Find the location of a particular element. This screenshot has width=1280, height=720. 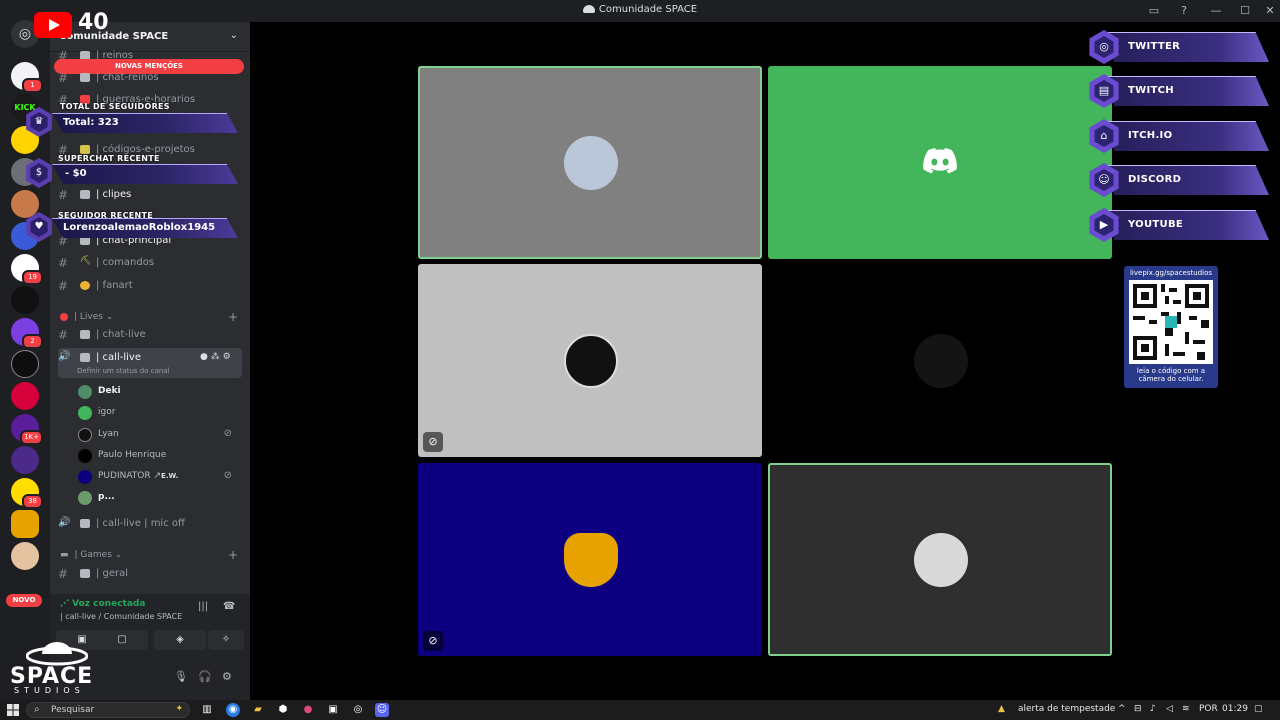

voice-user: Paulo Henrique is located at coordinates (158, 456).